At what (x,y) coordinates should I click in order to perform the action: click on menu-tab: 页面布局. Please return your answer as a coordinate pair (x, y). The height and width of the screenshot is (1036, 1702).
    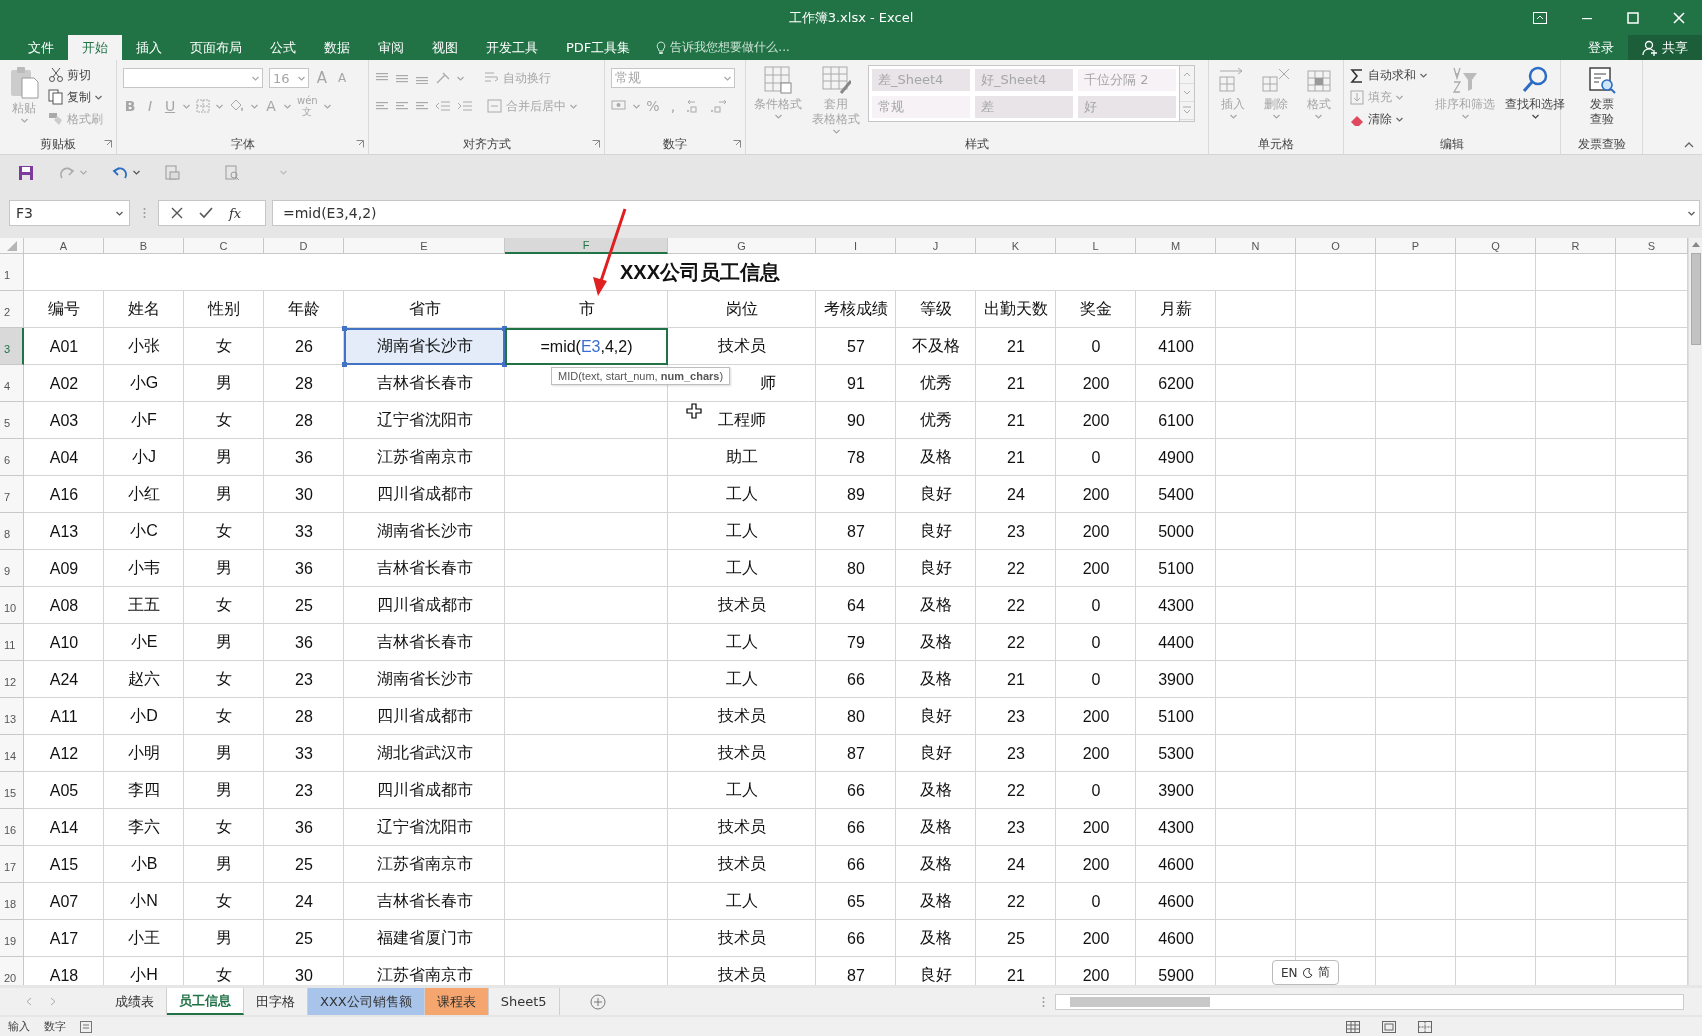
    Looking at the image, I should click on (216, 47).